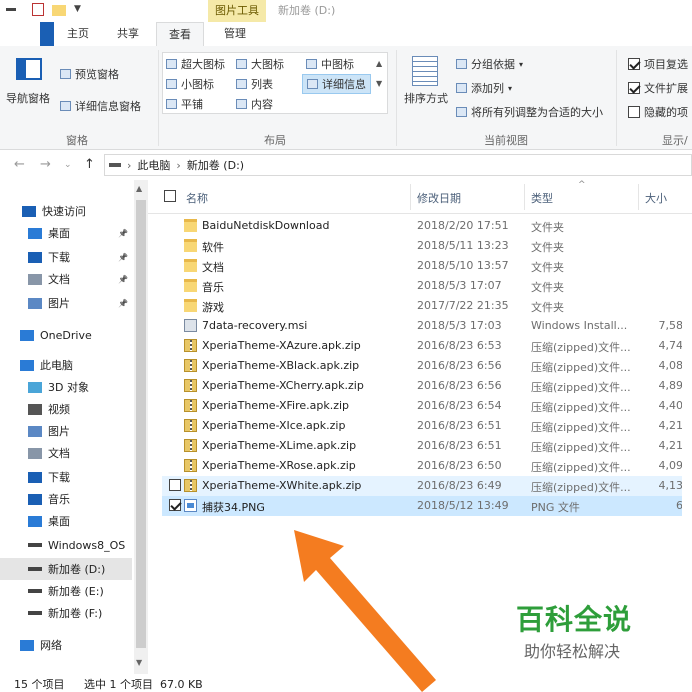 This screenshot has height=692, width=692. Describe the element at coordinates (66, 279) in the screenshot. I see `sidebar-item: 文档 📌` at that location.